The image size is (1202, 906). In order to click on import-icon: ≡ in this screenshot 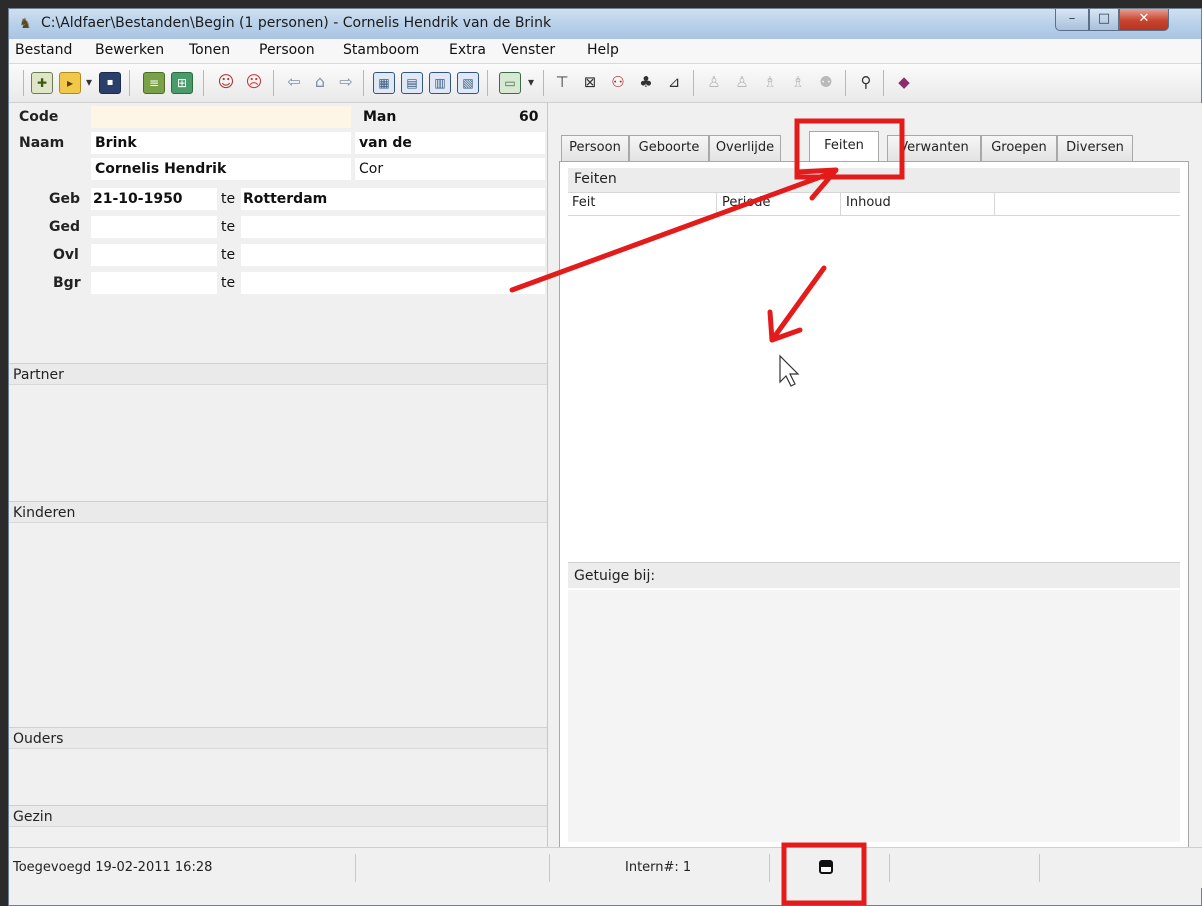, I will do `click(154, 83)`.